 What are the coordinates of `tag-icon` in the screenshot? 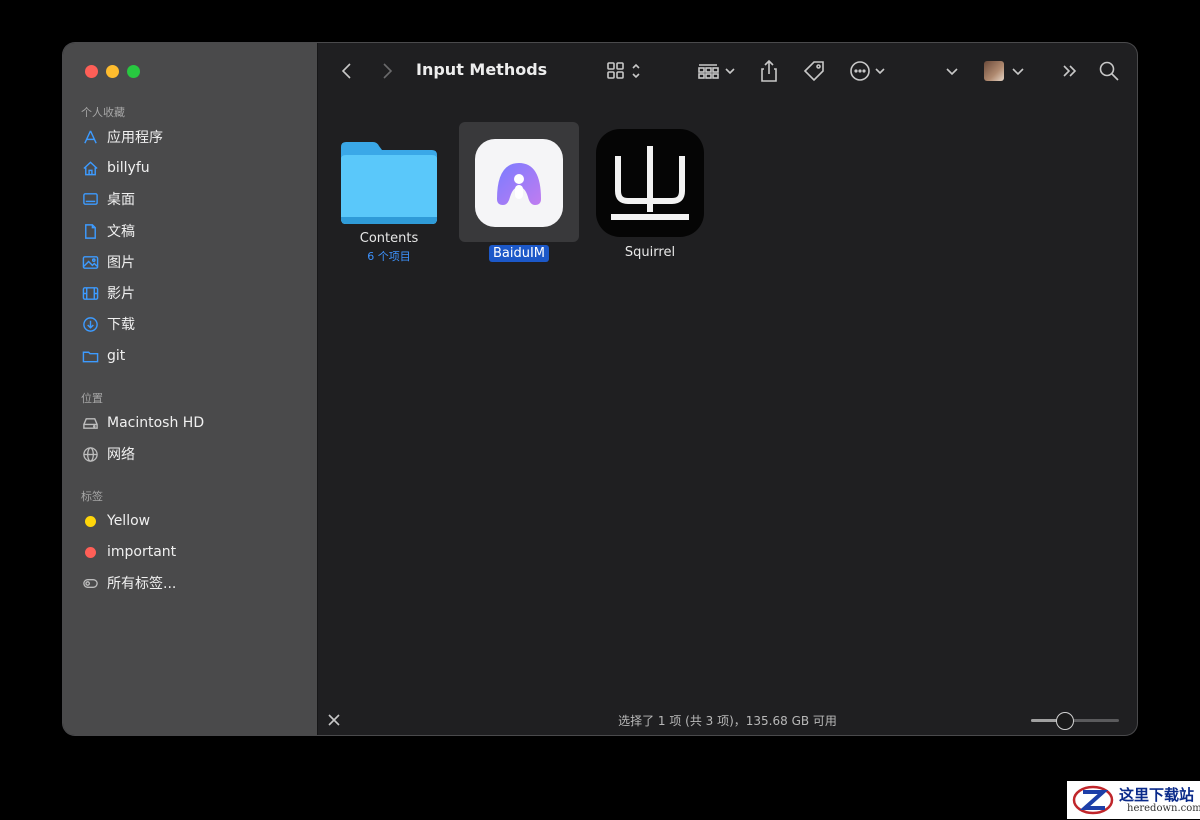 It's located at (813, 71).